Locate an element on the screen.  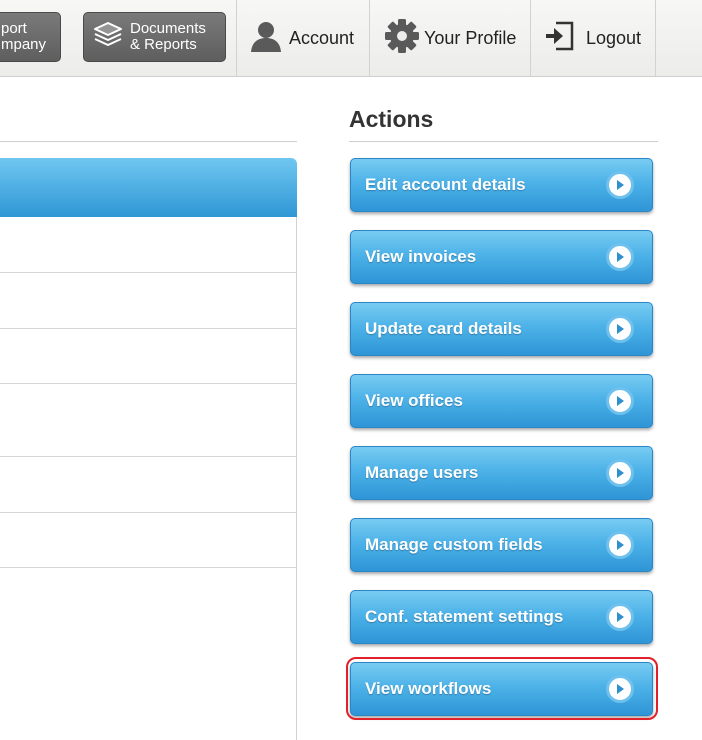
edit-account-details-button: Edit account details is located at coordinates (501, 185).